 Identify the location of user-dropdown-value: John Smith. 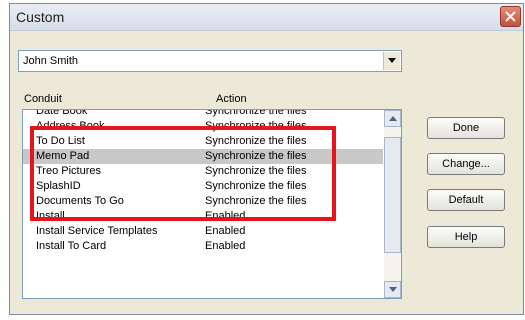
(51, 61).